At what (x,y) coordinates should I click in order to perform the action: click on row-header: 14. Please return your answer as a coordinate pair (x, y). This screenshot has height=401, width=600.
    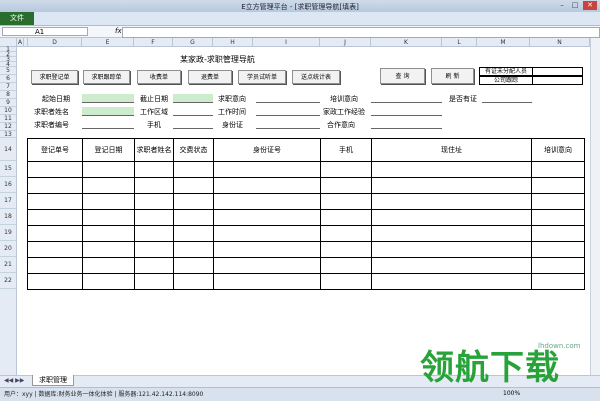
    Looking at the image, I should click on (8, 149).